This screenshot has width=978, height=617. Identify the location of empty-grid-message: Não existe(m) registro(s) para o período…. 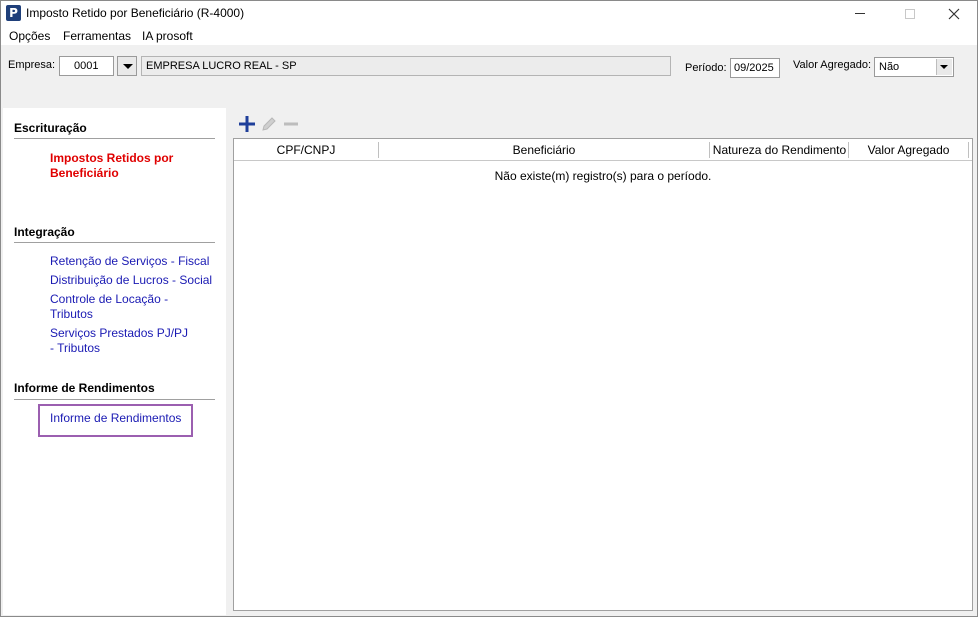
(603, 176).